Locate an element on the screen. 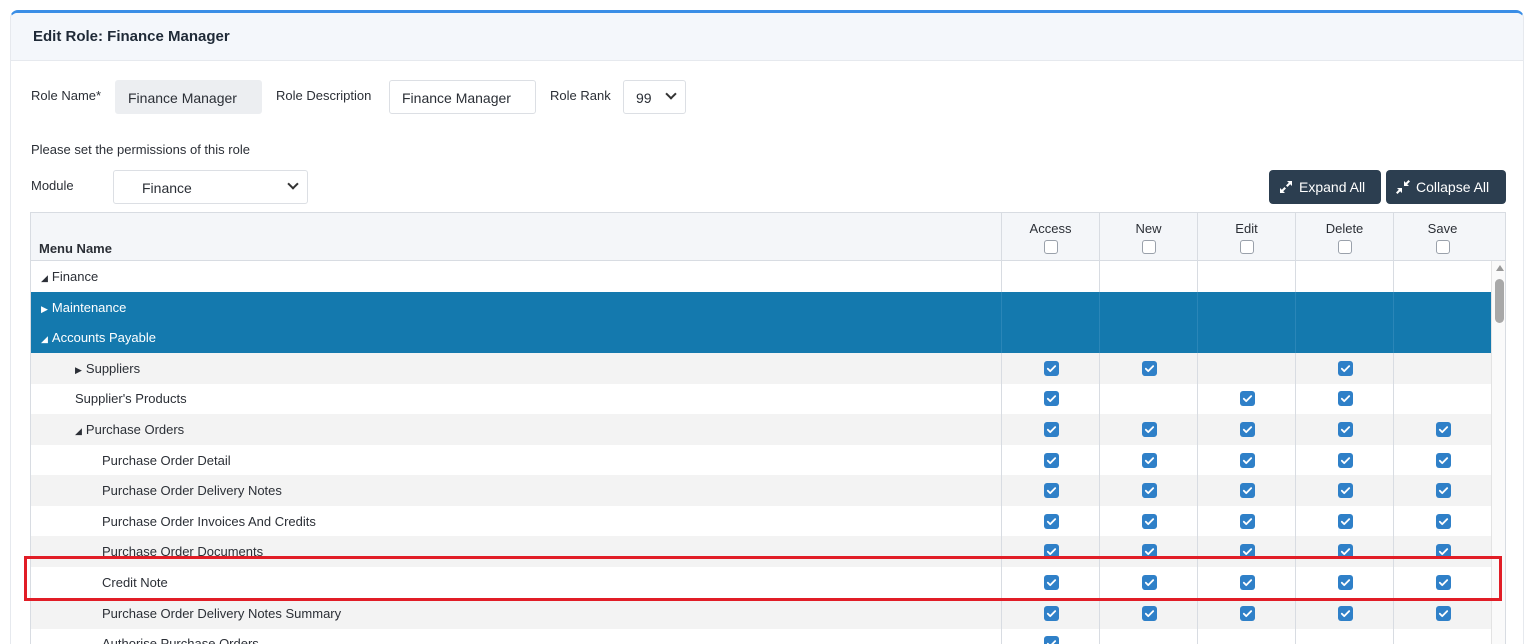 This screenshot has width=1536, height=644. table-row: ◢ Finance is located at coordinates (761, 276).